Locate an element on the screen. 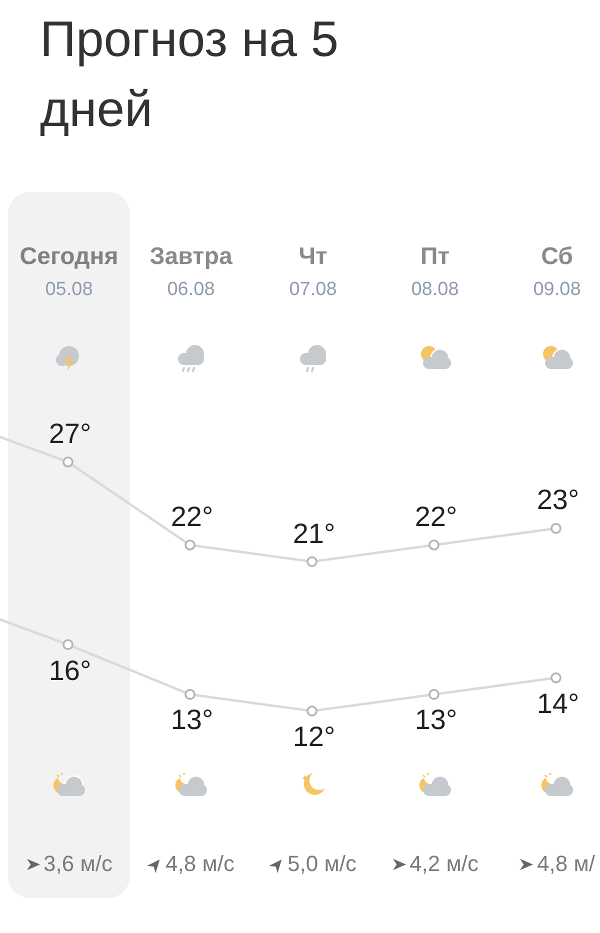  wind-speed: 4,8 м/с is located at coordinates (200, 864).